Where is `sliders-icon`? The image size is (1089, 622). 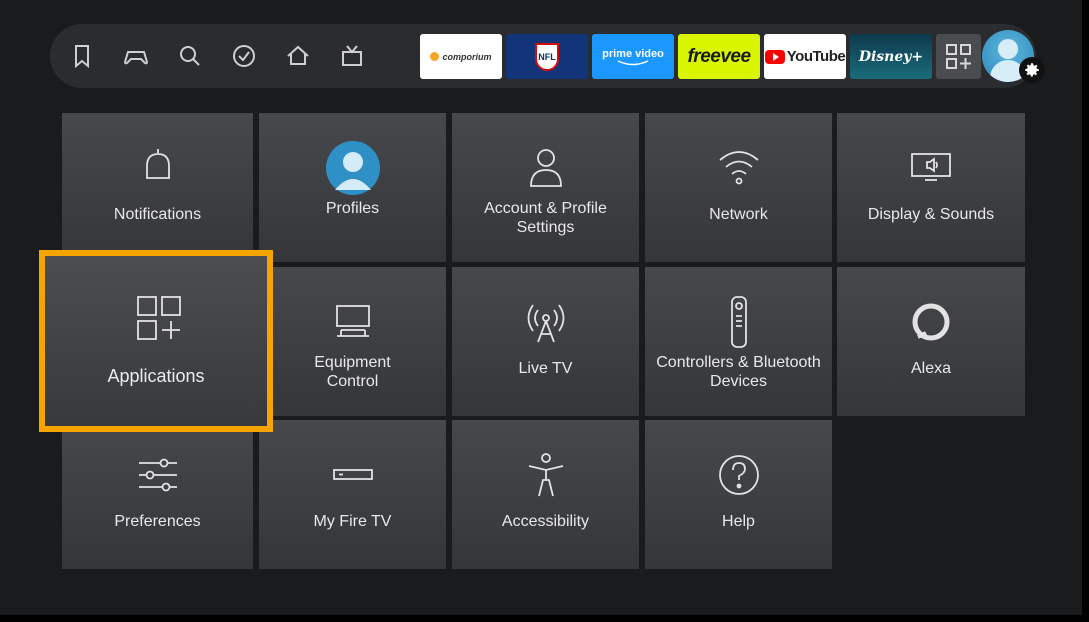 sliders-icon is located at coordinates (157, 475).